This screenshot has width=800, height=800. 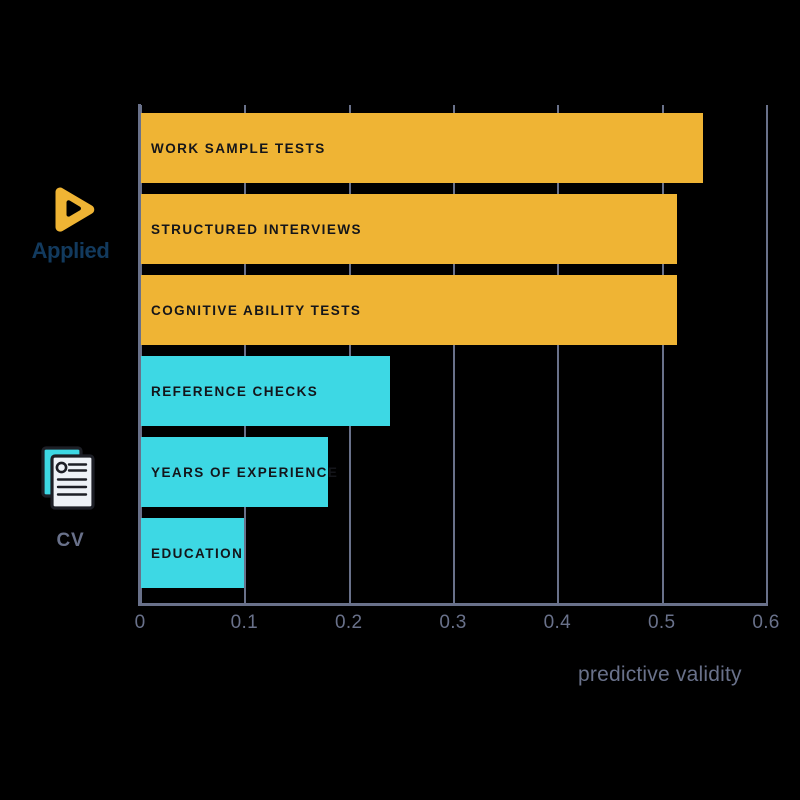 I want to click on x-tick-label: 0.3, so click(x=453, y=622).